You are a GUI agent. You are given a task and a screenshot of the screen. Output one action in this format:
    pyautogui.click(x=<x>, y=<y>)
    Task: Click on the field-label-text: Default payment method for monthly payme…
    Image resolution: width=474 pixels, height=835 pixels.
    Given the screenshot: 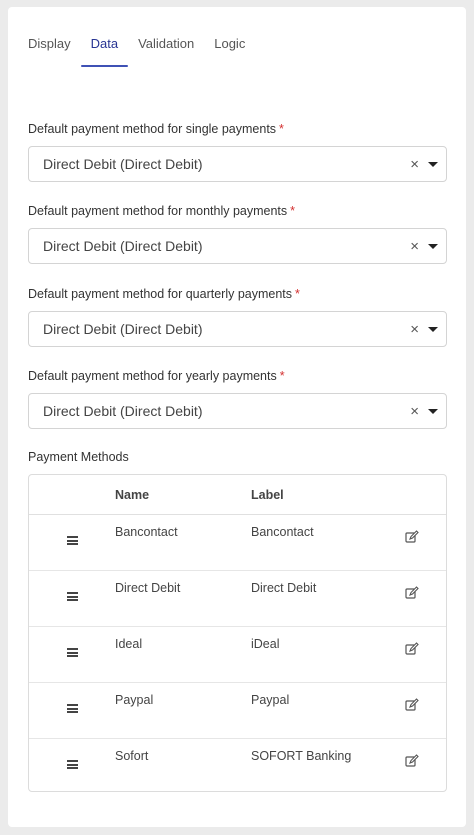 What is the action you would take?
    pyautogui.click(x=158, y=211)
    